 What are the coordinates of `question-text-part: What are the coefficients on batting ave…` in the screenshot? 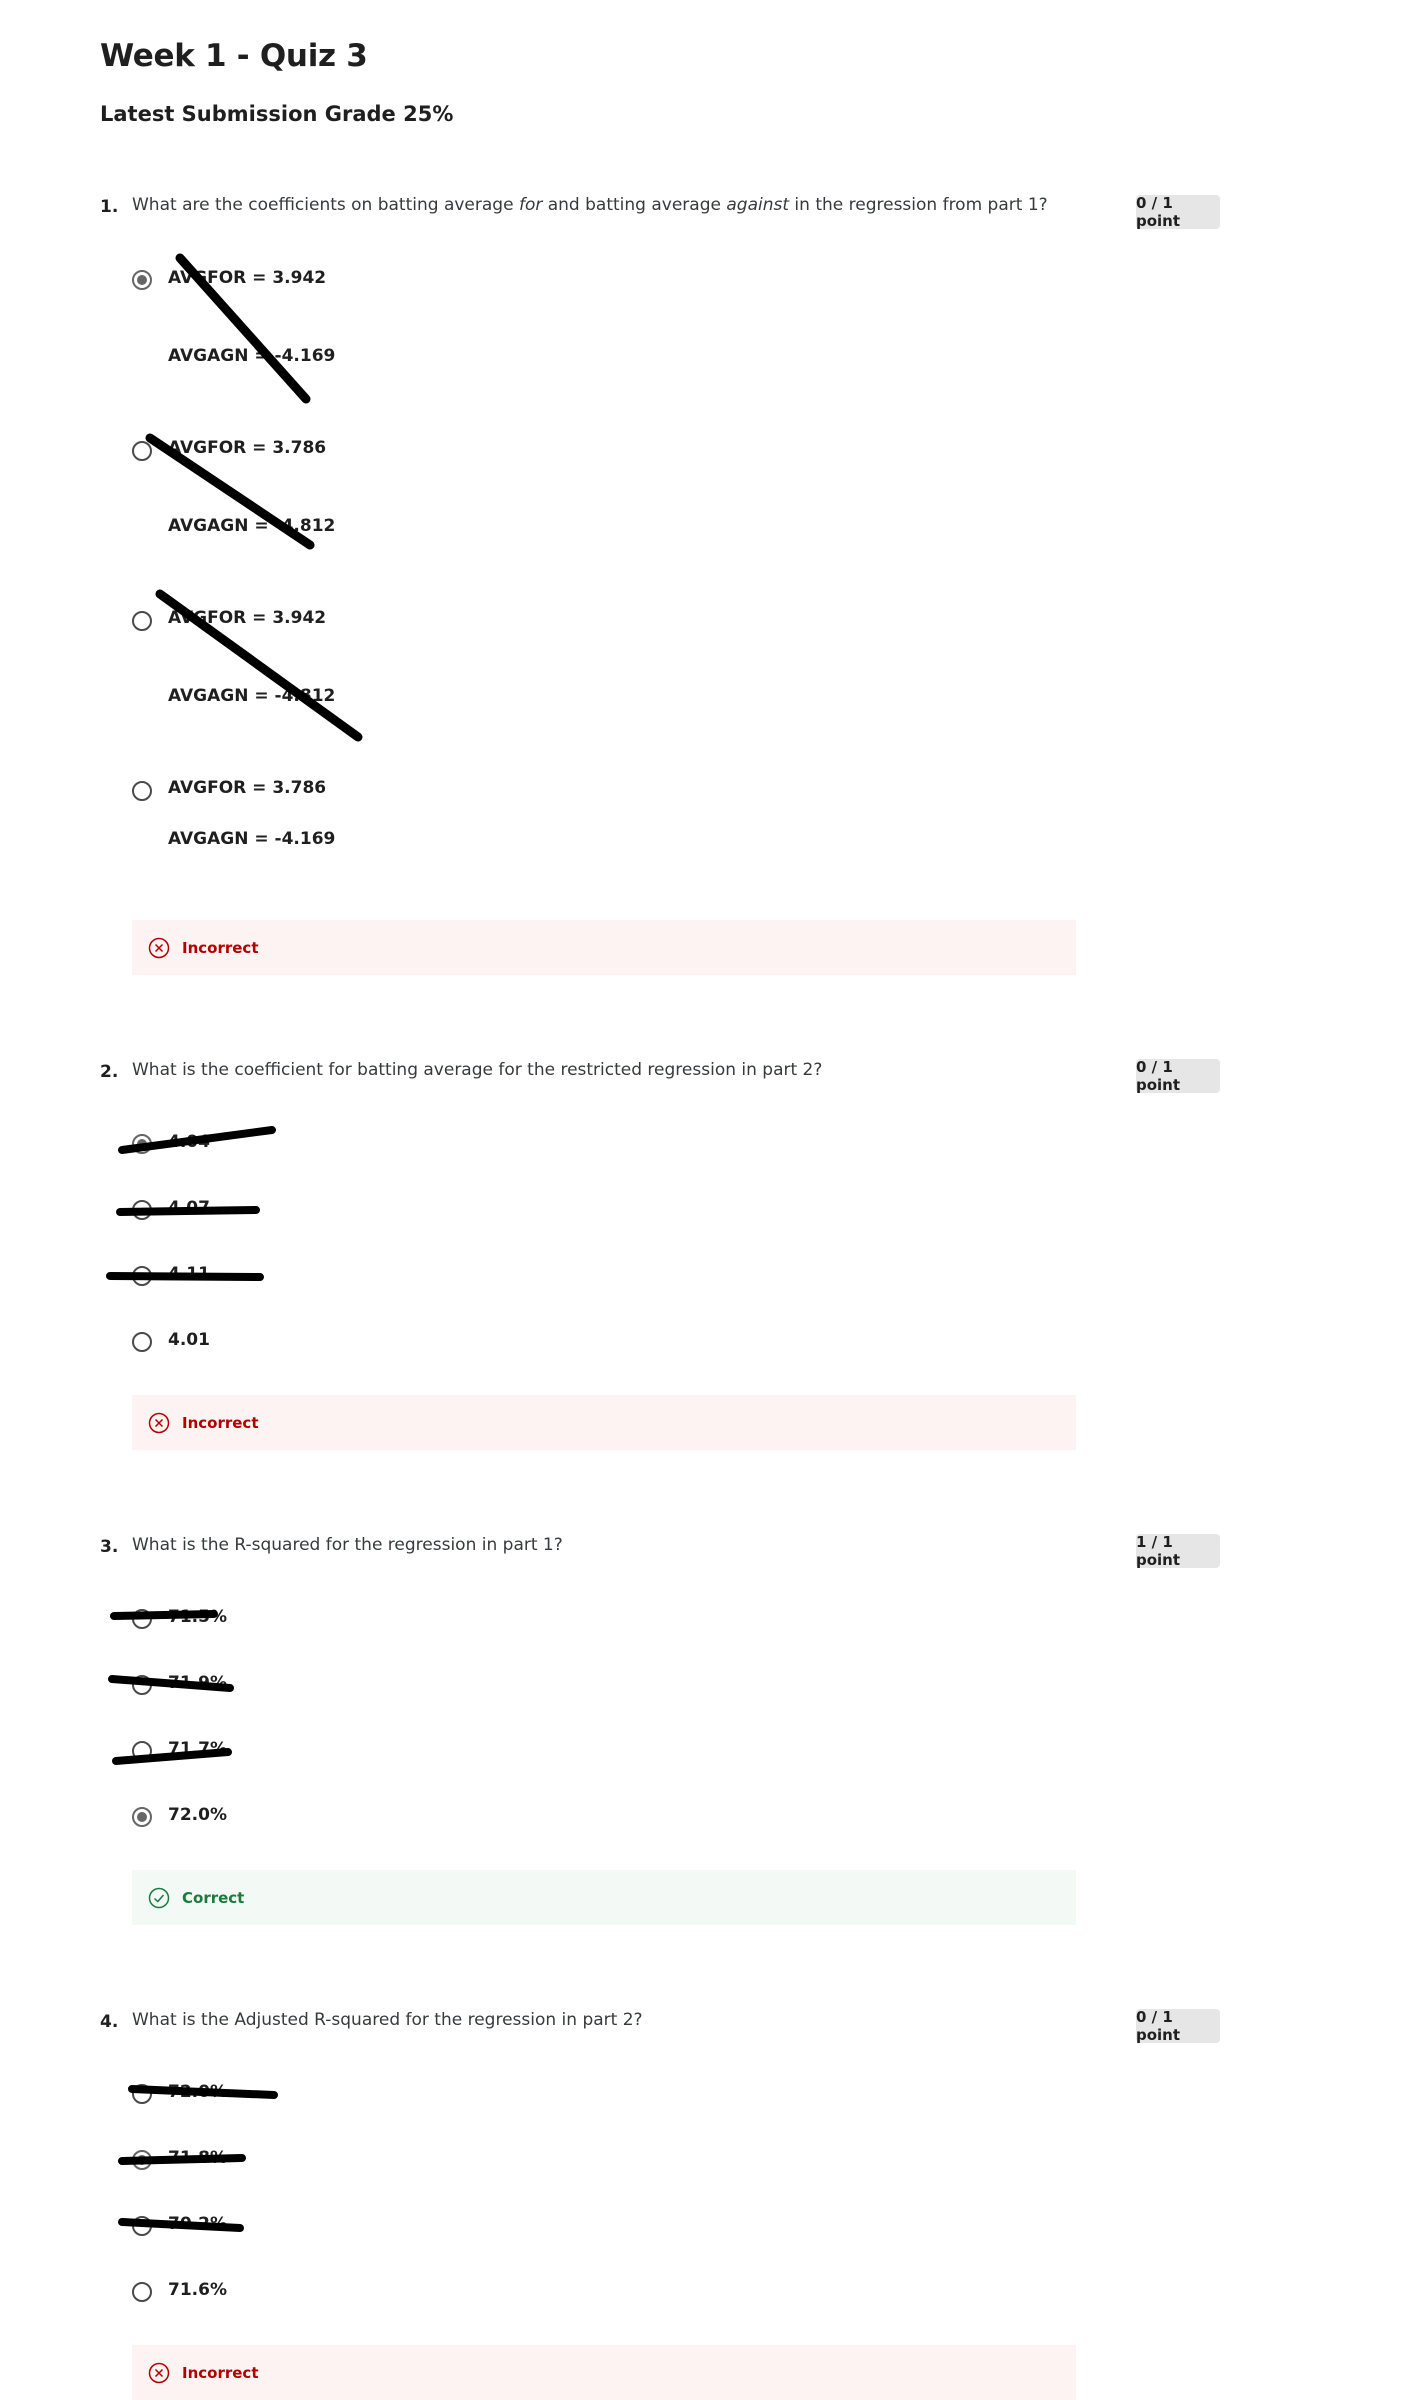 It's located at (325, 205).